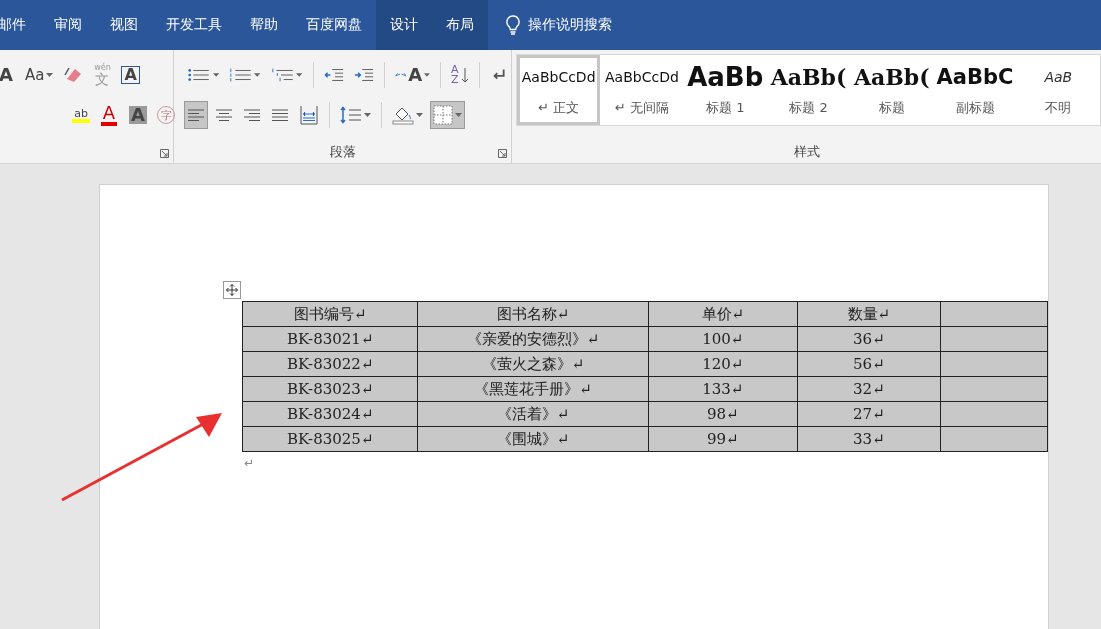 The width and height of the screenshot is (1101, 629). What do you see at coordinates (464, 75) in the screenshot?
I see `down-arrow-icon` at bounding box center [464, 75].